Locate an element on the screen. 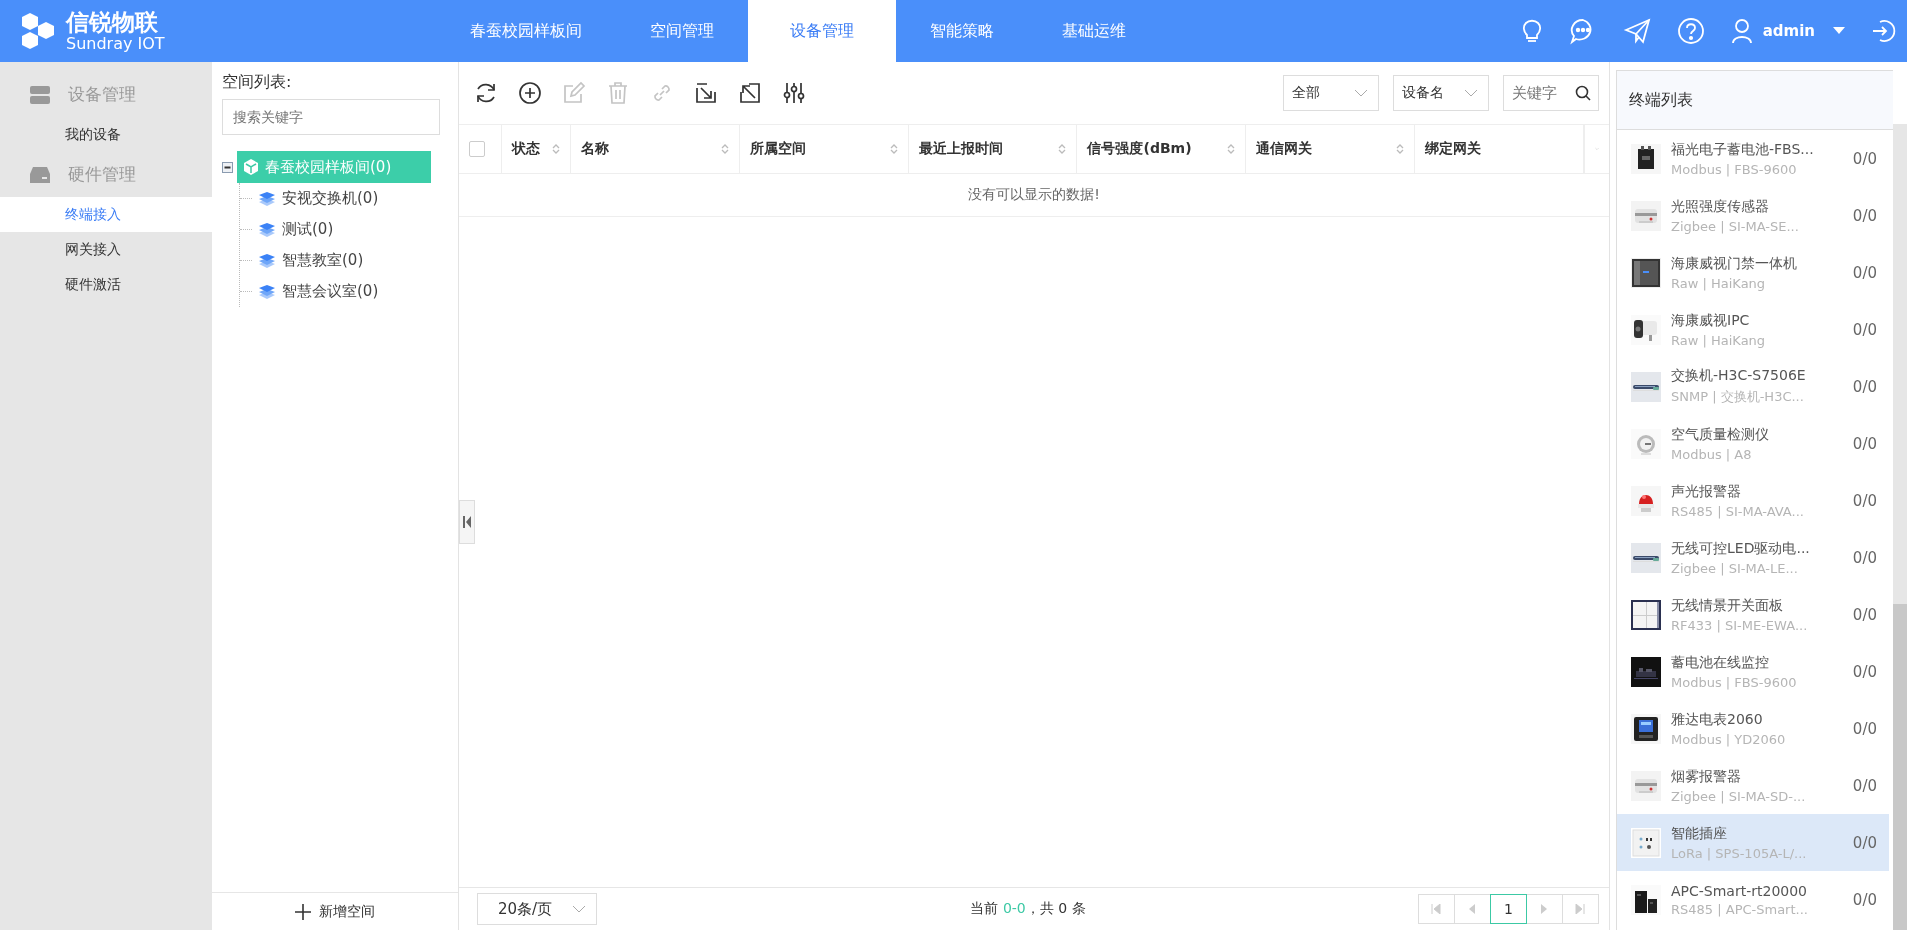 The image size is (1907, 930). search-field: 搜索关键字 is located at coordinates (331, 117).